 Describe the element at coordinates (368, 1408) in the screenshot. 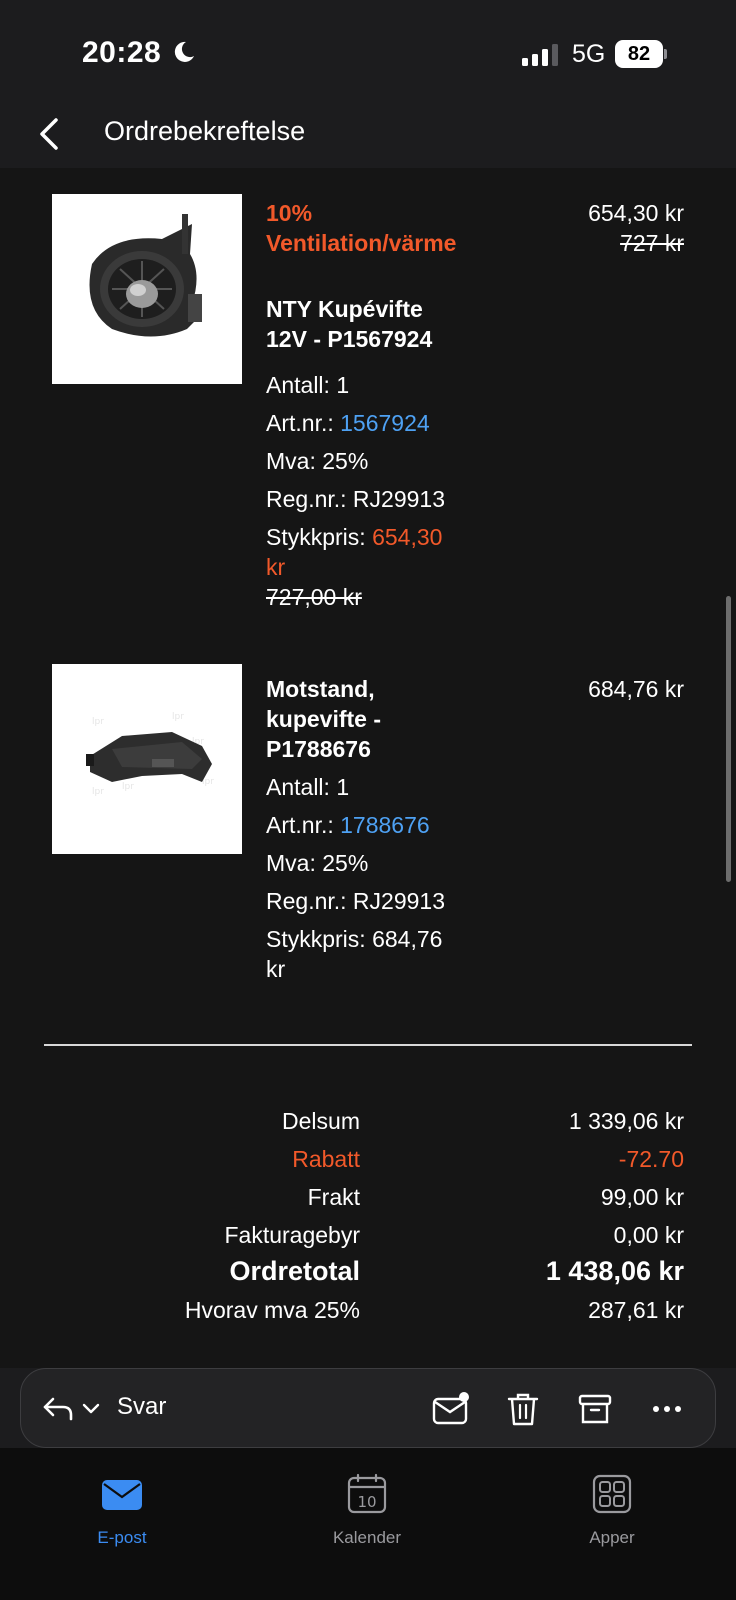

I see `email-action-toolbar: Svar` at that location.